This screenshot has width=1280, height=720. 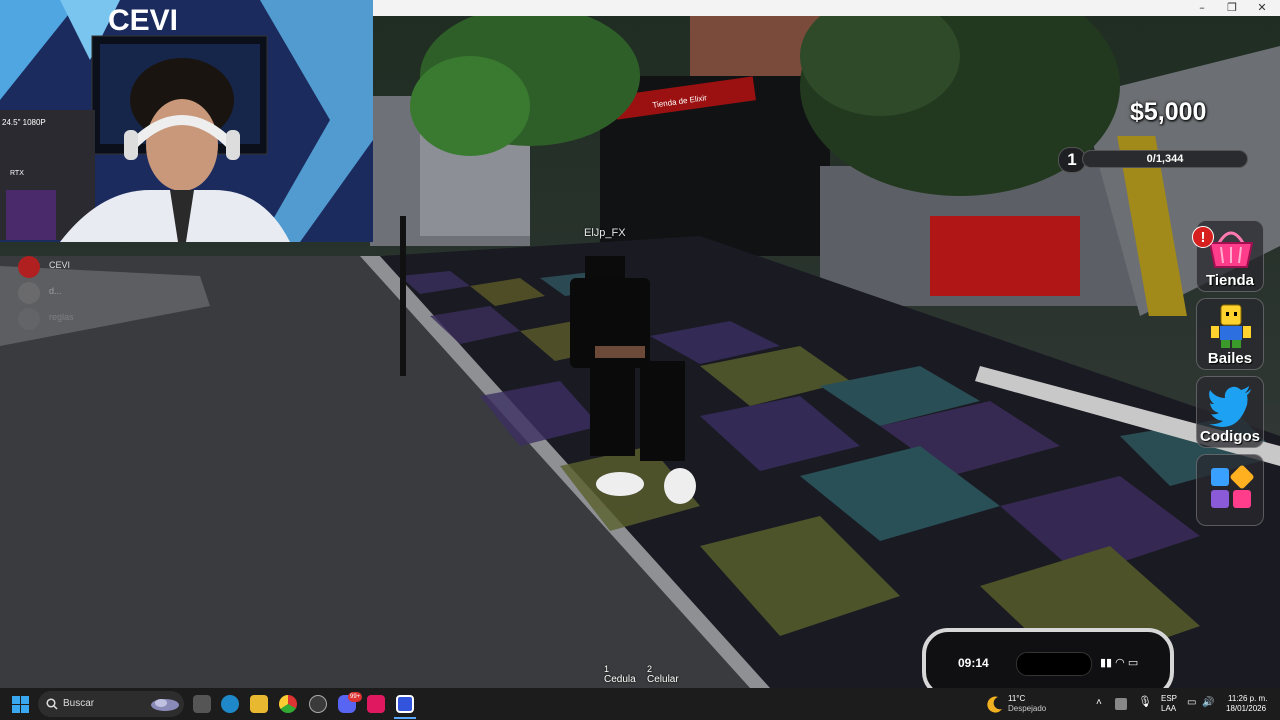 What do you see at coordinates (318, 704) in the screenshot?
I see `obs-studio-icon` at bounding box center [318, 704].